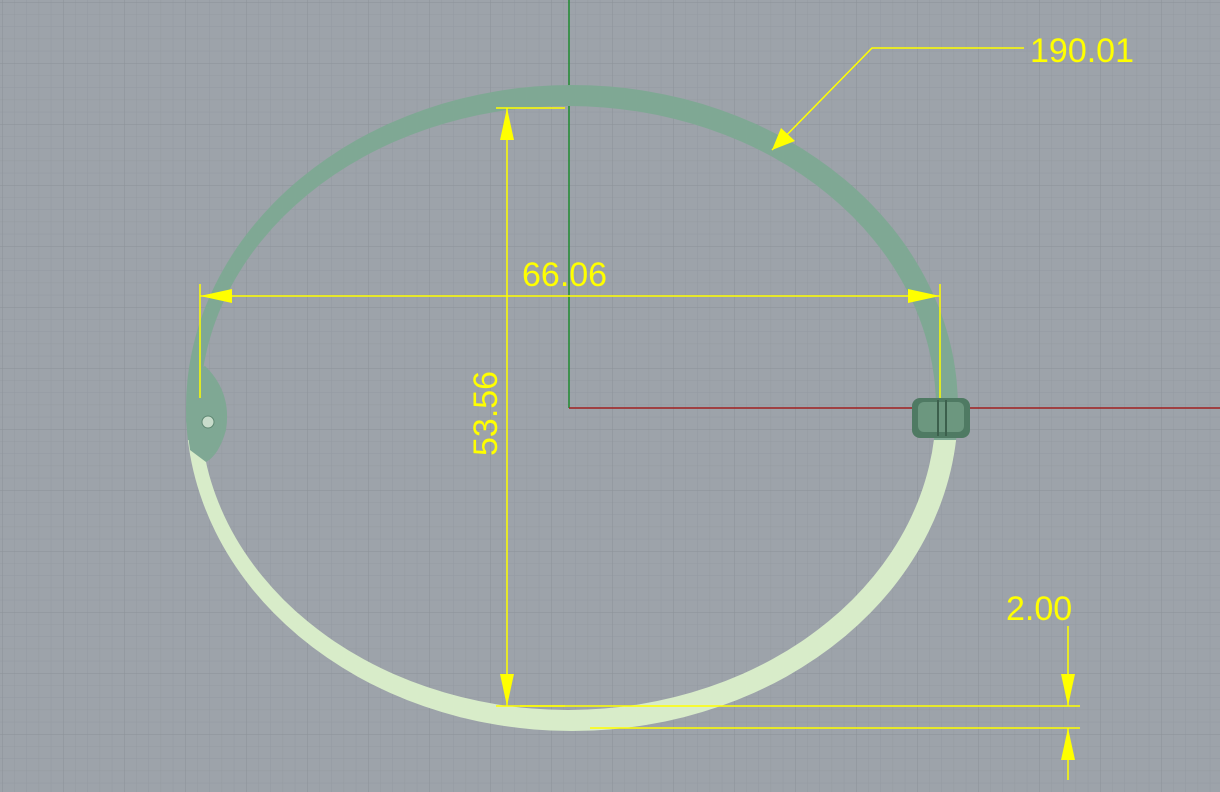  Describe the element at coordinates (208, 422) in the screenshot. I see `left-hinge-hole` at that location.